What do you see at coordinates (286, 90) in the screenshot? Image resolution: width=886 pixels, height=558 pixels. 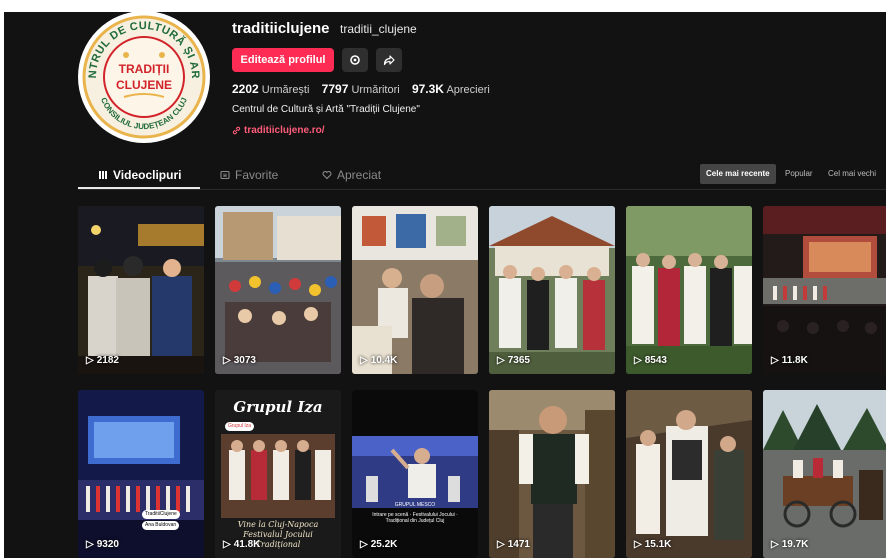 I see `following-label: Urmărești` at bounding box center [286, 90].